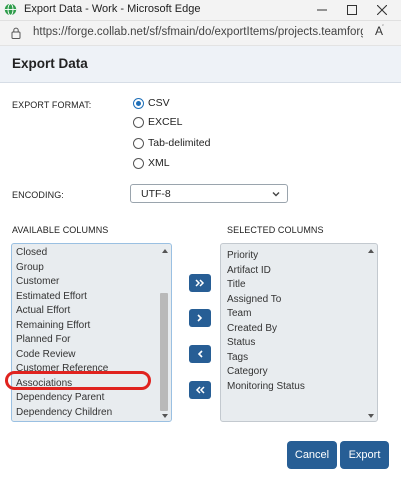  I want to click on list-item: Group, so click(30, 268).